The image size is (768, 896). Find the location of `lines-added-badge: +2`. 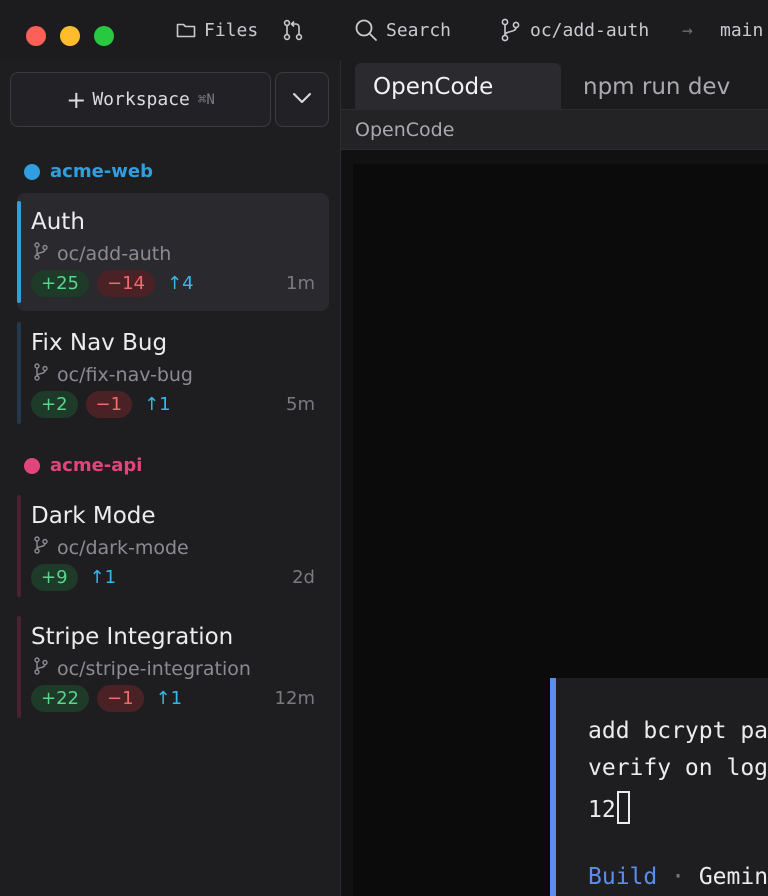

lines-added-badge: +2 is located at coordinates (54, 404).